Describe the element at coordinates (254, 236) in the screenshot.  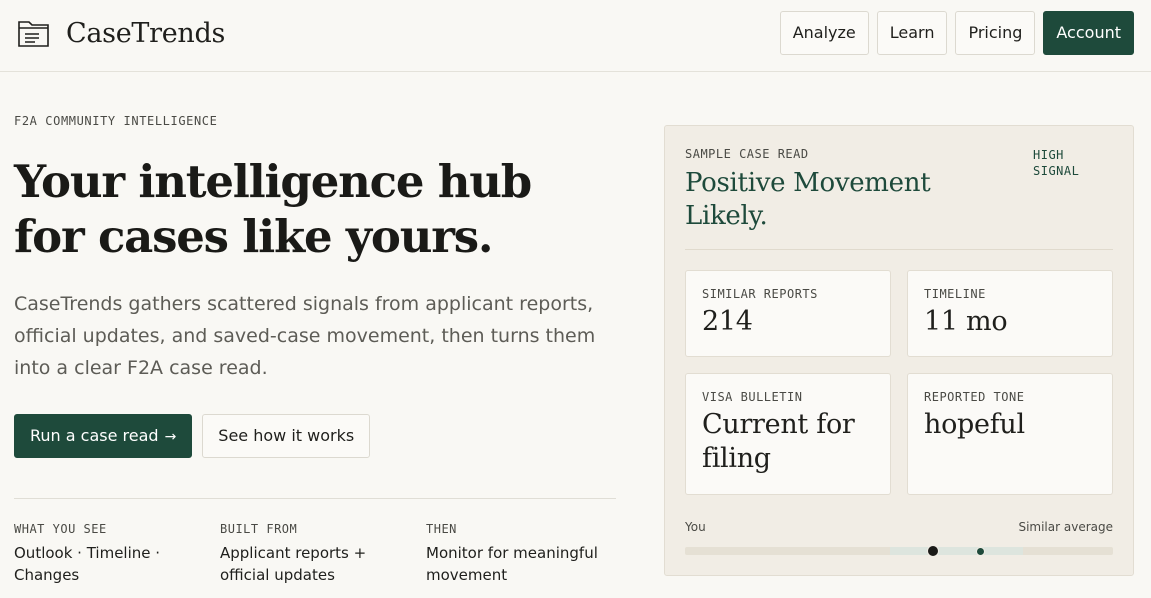
I see `hero-title-line-2: for cases like yours.` at that location.